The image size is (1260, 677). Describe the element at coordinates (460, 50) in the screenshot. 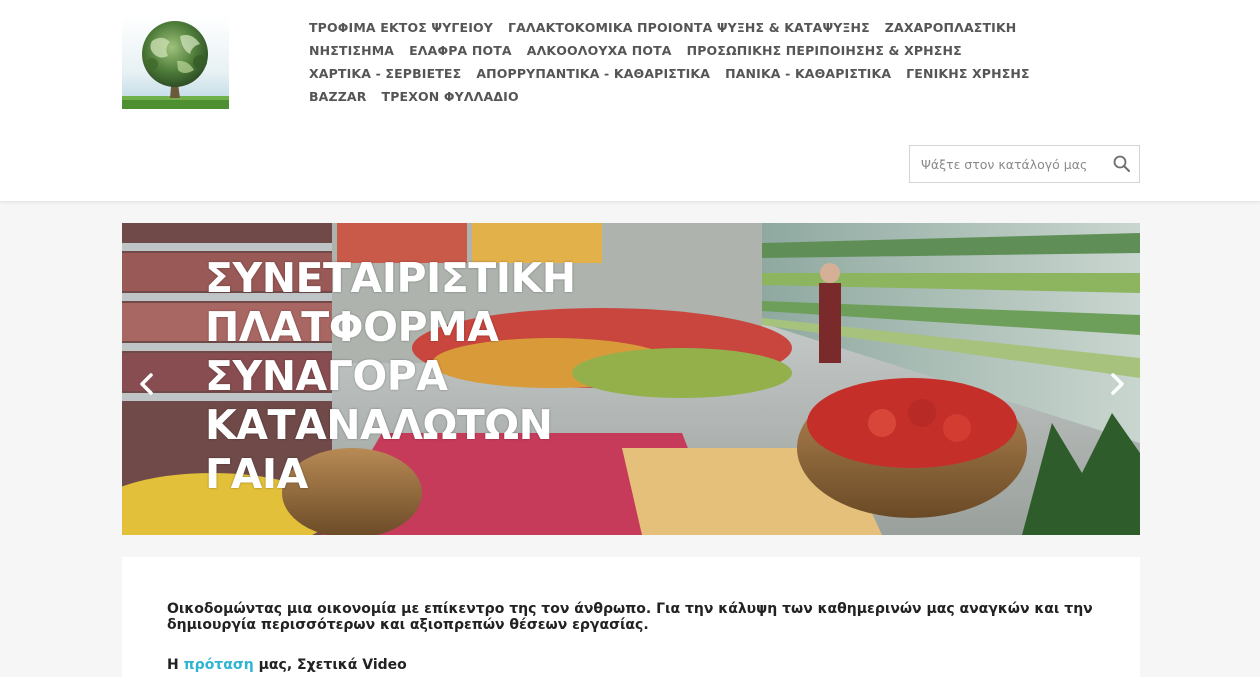

I see `menu-item-soft-drinks: ΕΛΑΦΡΑ ΠΟΤΑ` at that location.